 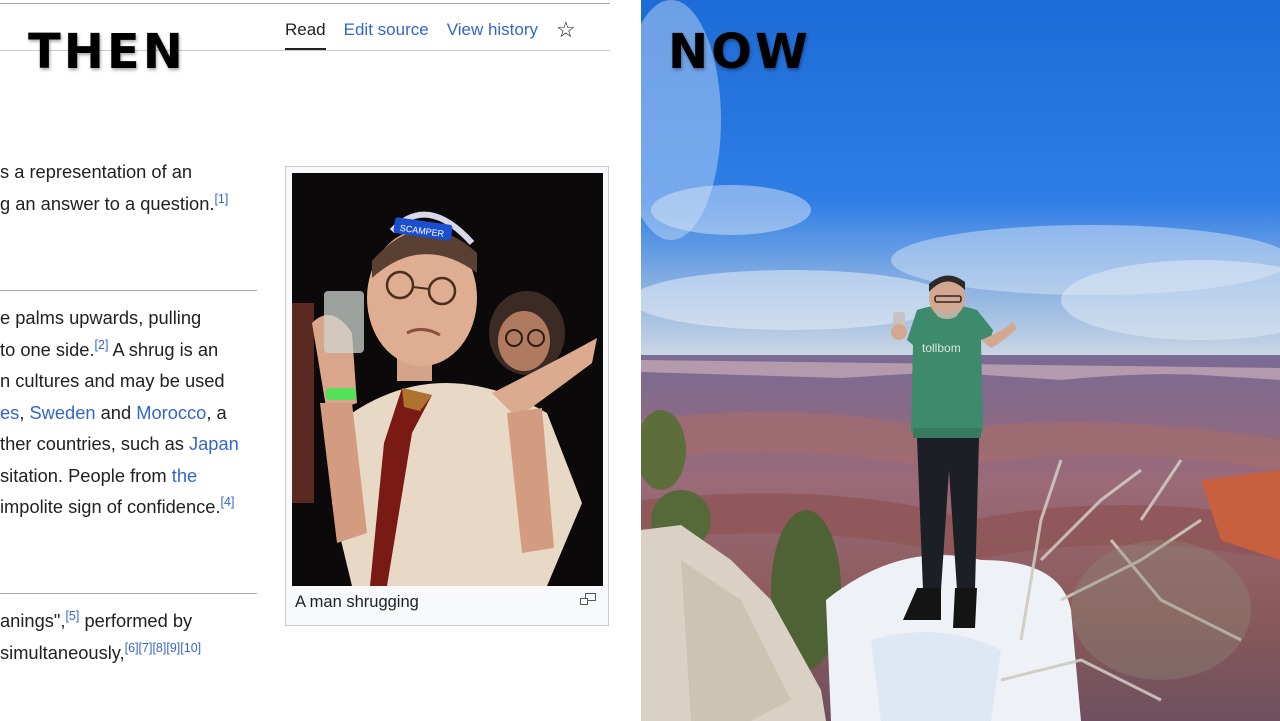 I want to click on text-line: sitation. People from the, so click(x=119, y=476).